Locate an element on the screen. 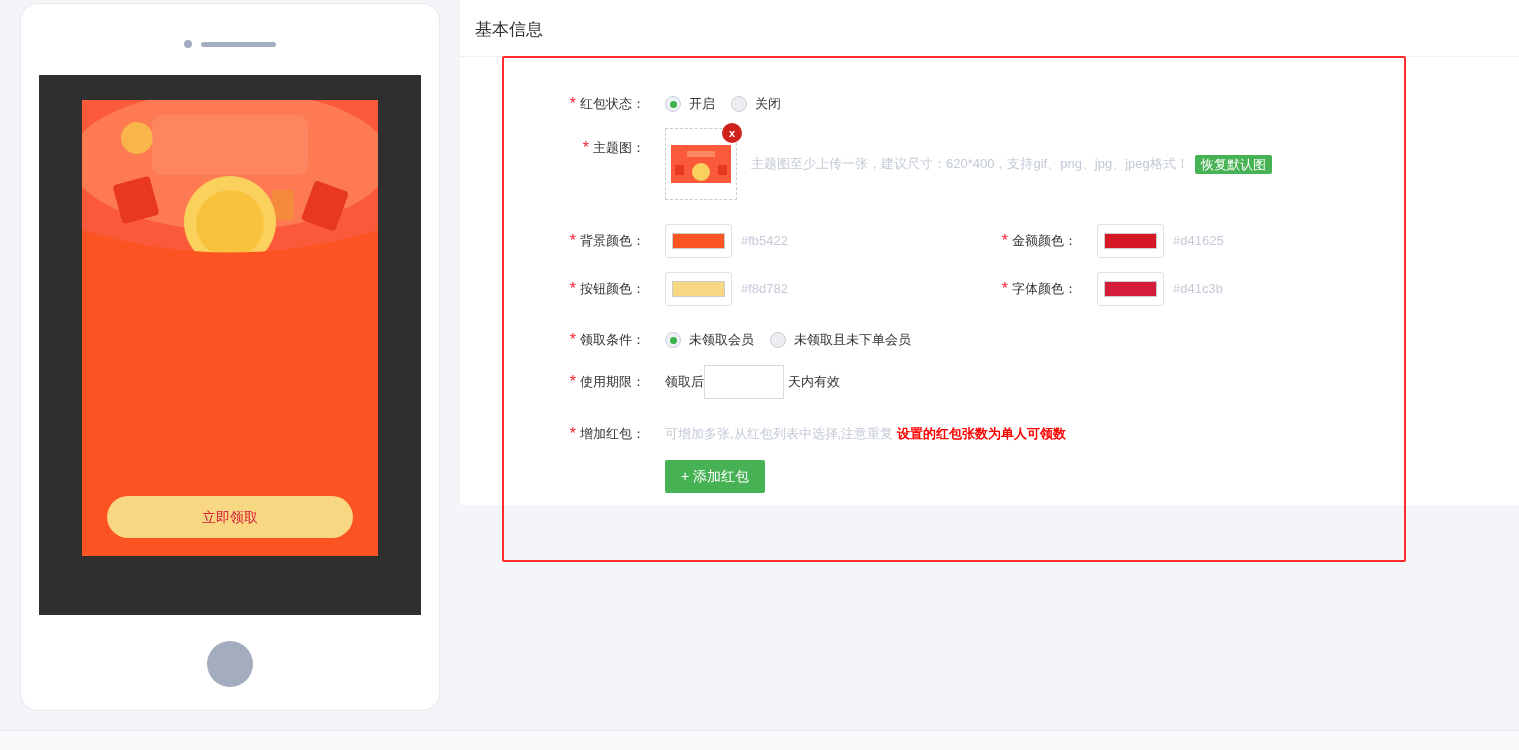 This screenshot has width=1519, height=750. field-label: 增加红包： is located at coordinates (612, 434).